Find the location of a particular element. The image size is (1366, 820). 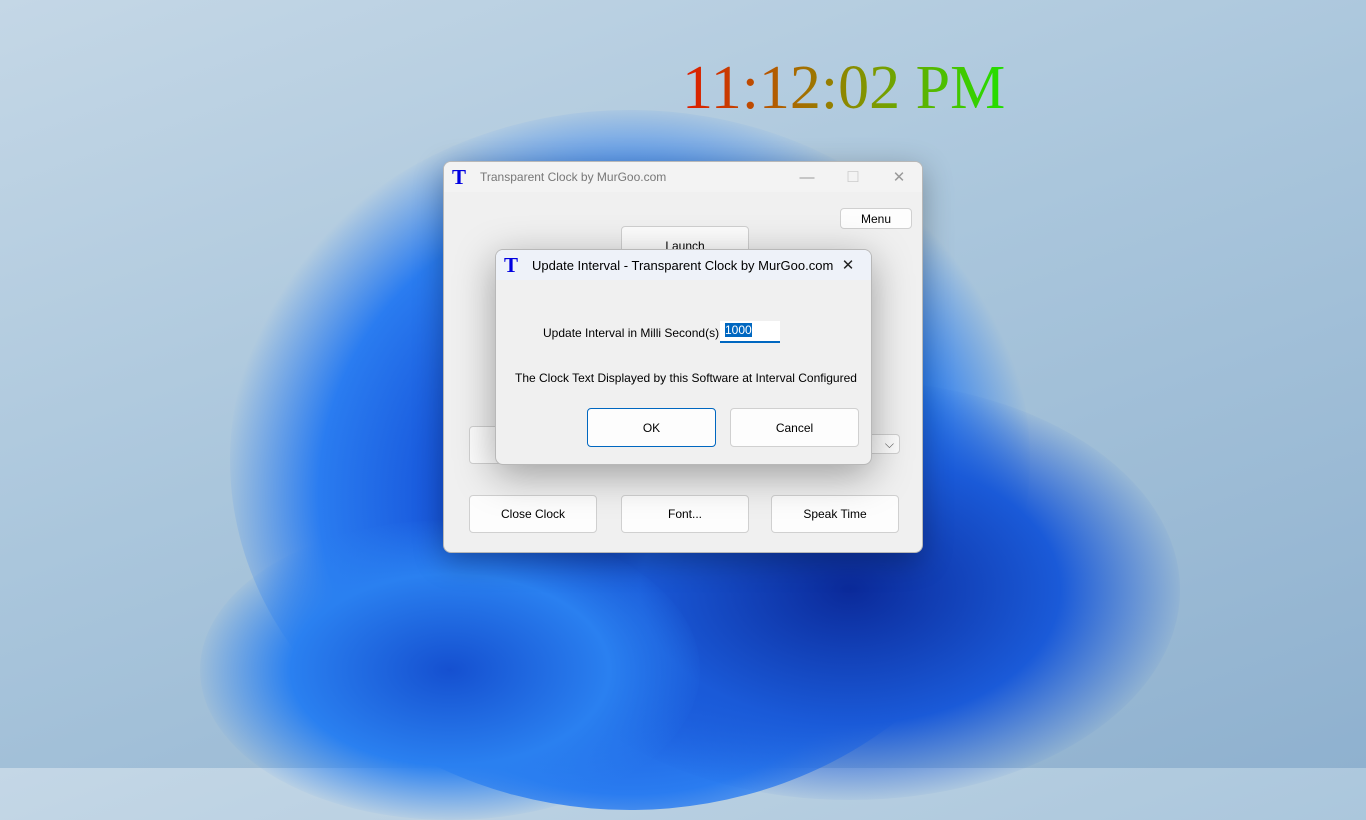

cancel-button: Cancel is located at coordinates (794, 427).